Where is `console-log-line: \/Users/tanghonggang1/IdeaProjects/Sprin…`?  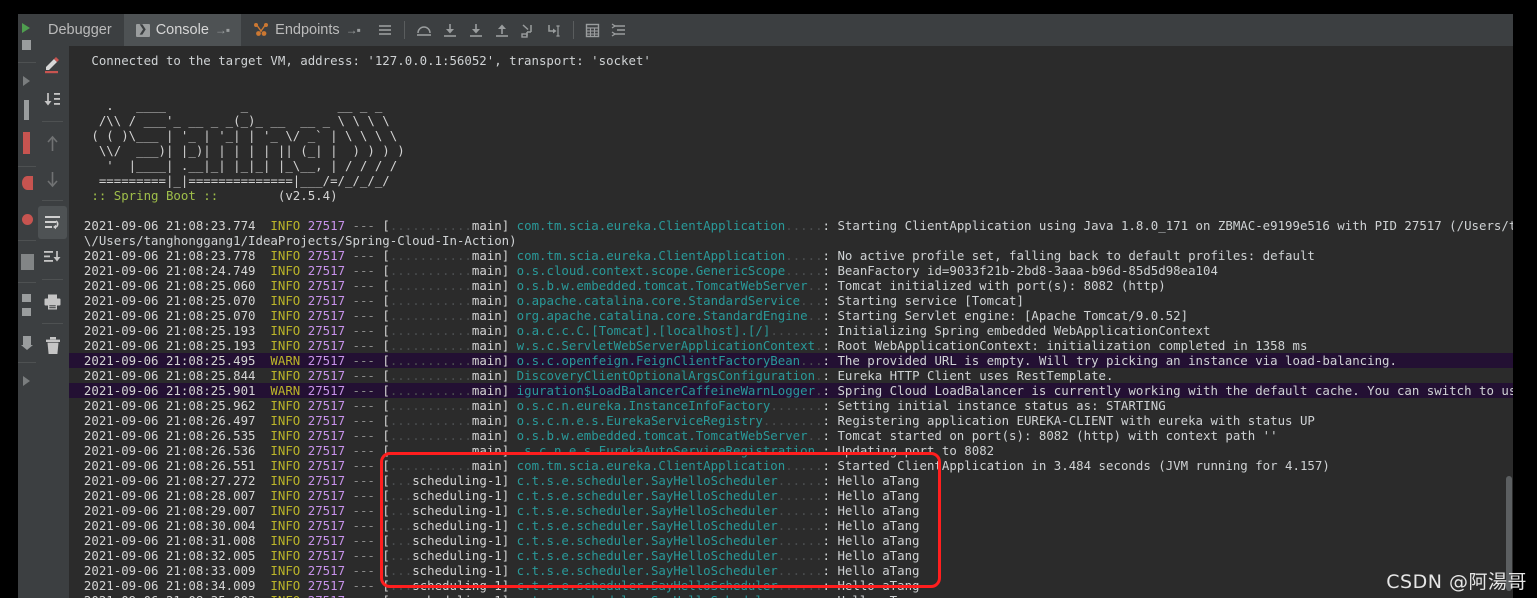
console-log-line: \/Users/tanghonggang1/IdeaProjects/Sprin… is located at coordinates (293, 240).